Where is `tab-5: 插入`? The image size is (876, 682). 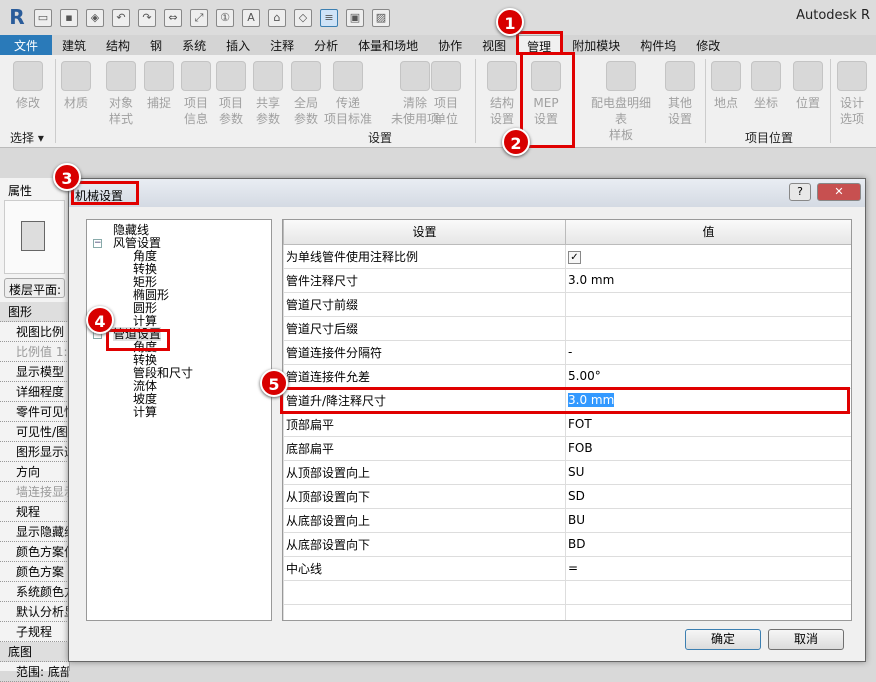
tab-5: 插入 is located at coordinates (238, 45).